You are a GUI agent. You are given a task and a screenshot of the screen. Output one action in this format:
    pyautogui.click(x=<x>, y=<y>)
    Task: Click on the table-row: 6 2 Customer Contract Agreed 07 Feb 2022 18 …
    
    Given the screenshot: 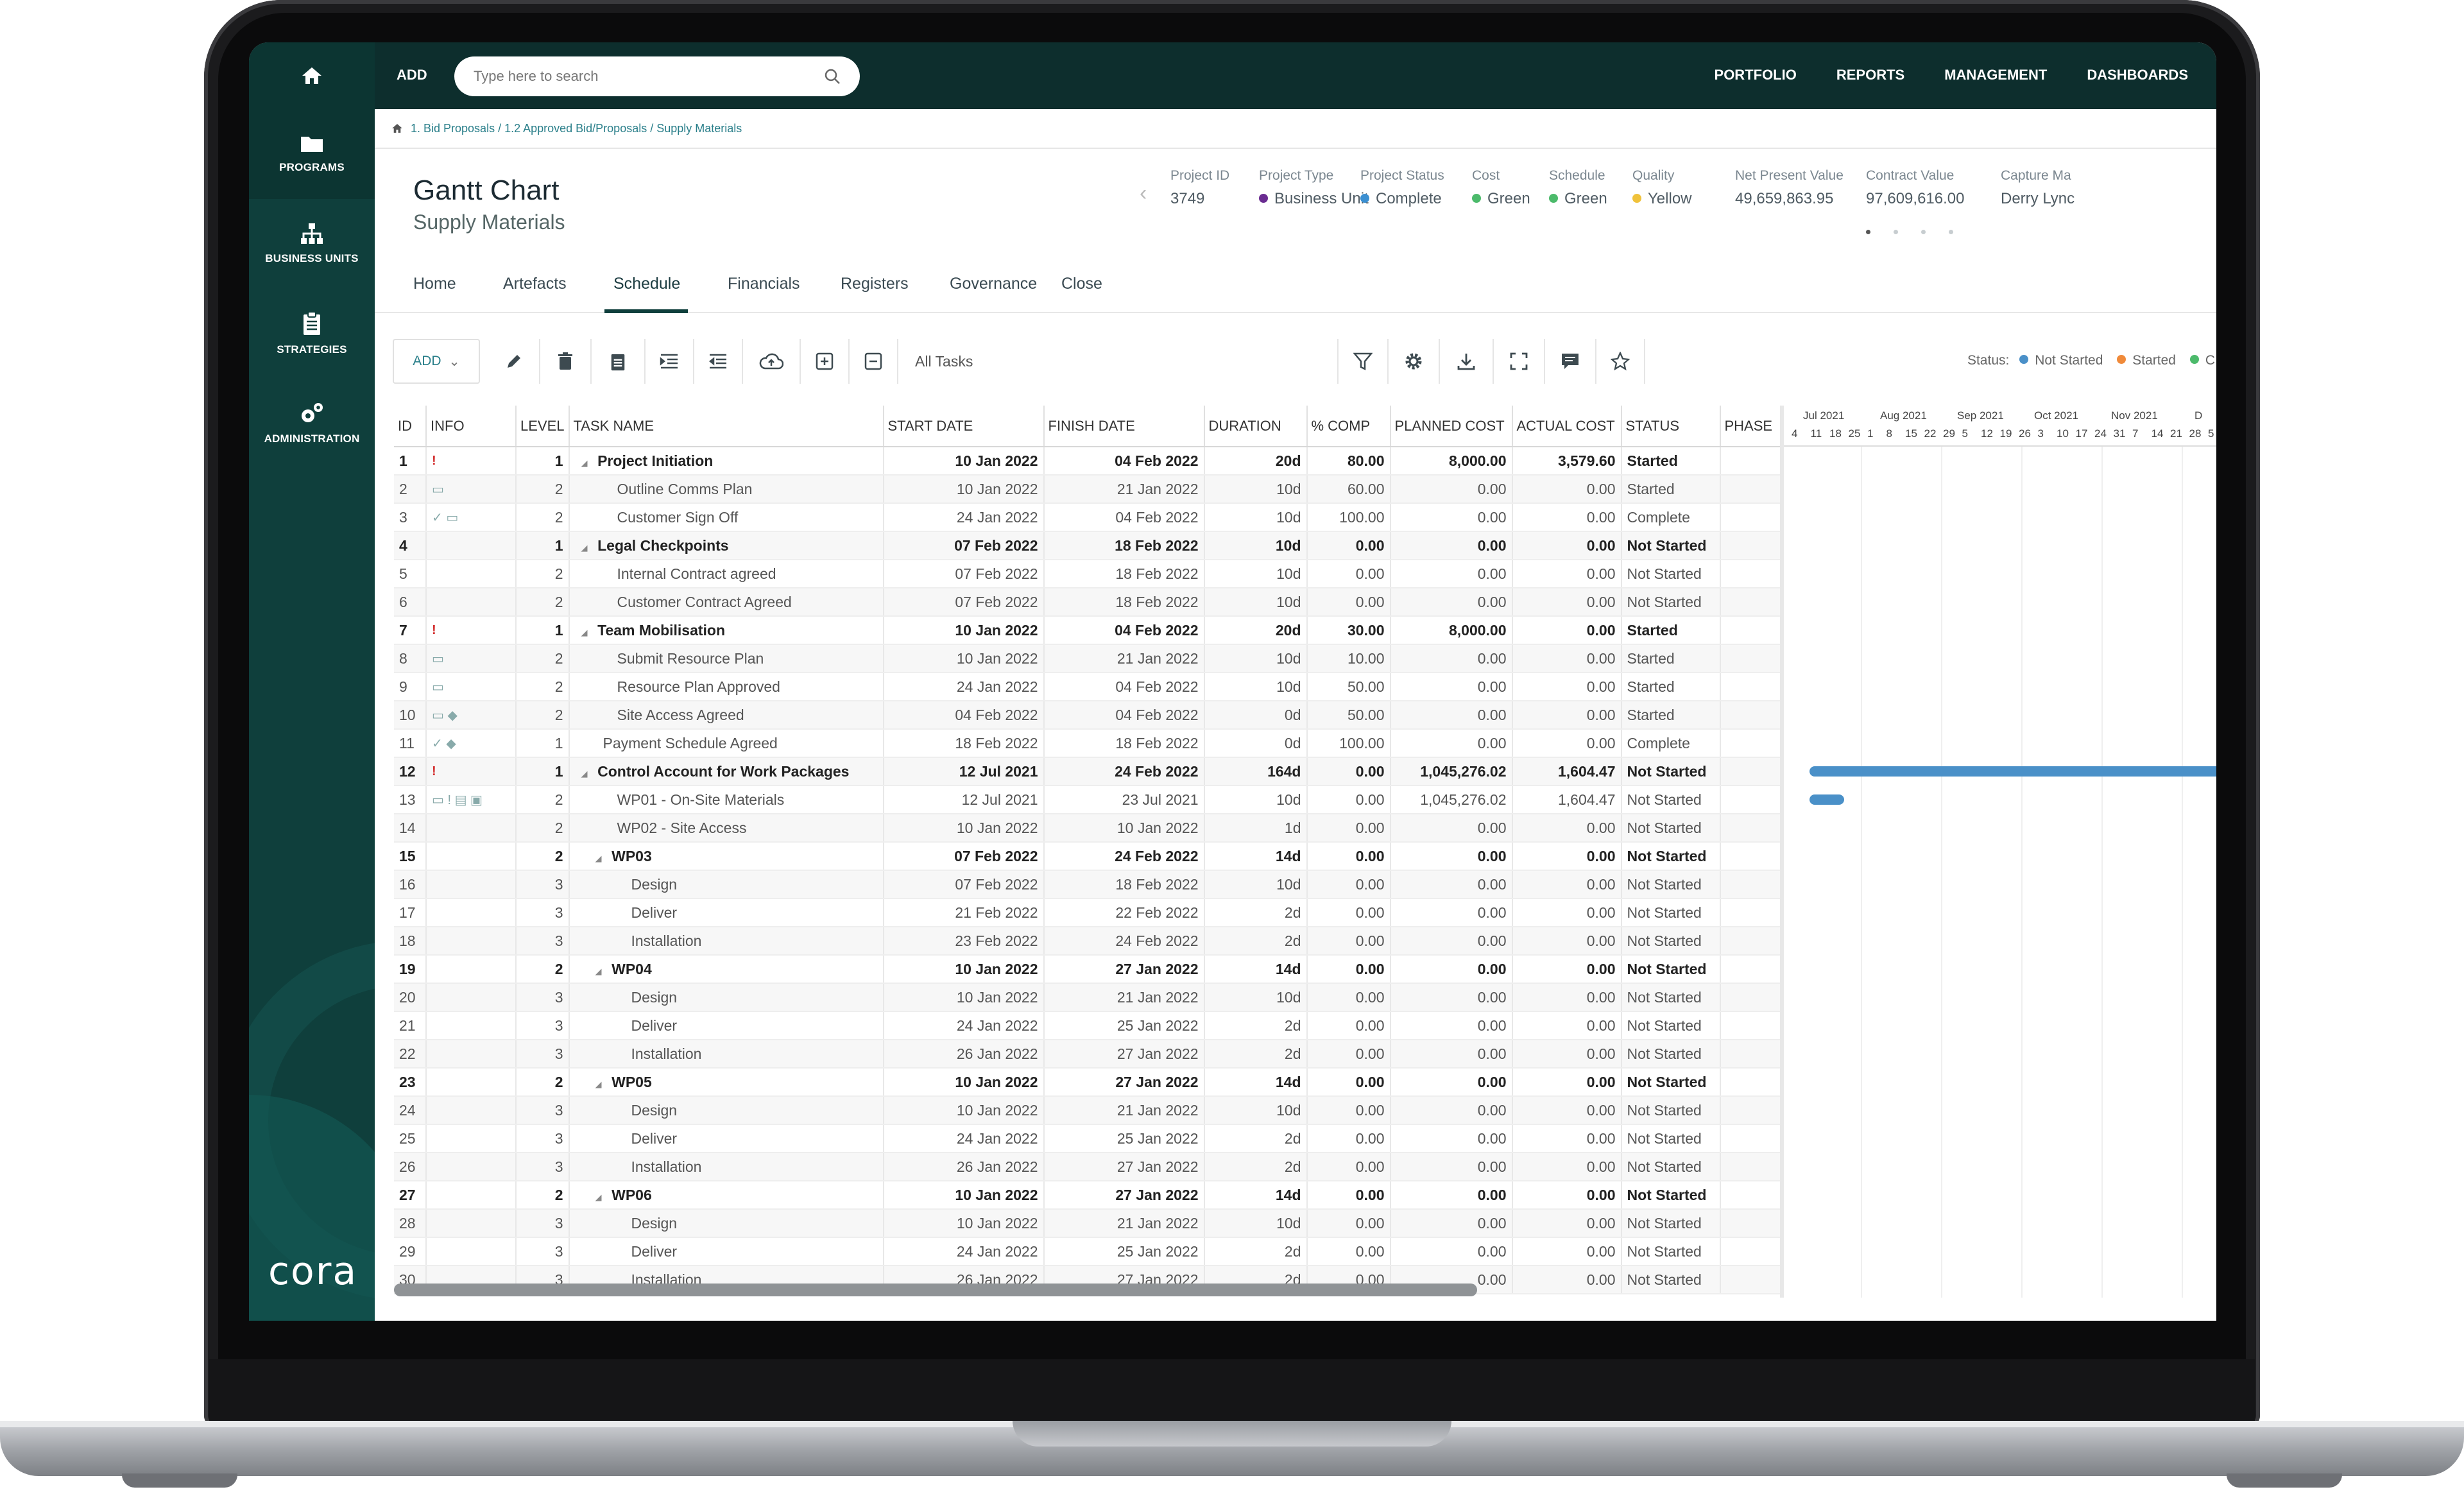 What is the action you would take?
    pyautogui.click(x=1099, y=603)
    